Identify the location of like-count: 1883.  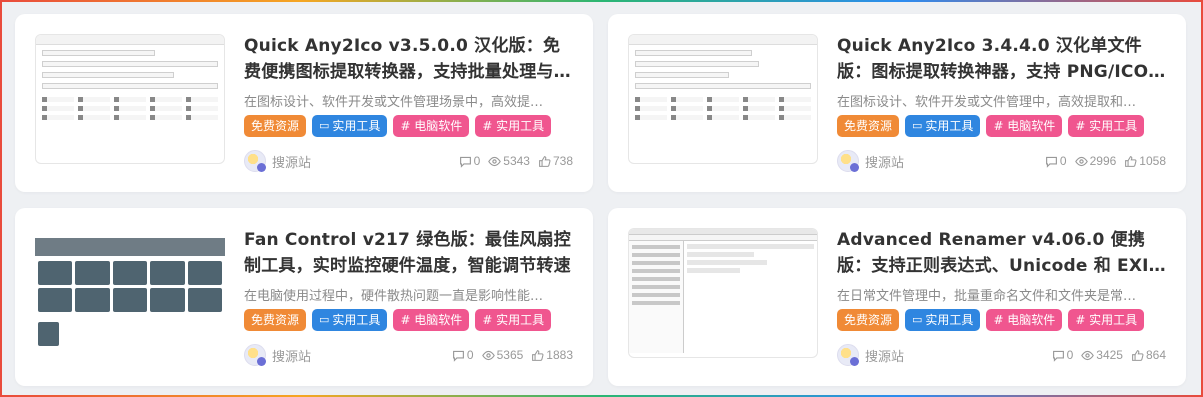
(559, 355).